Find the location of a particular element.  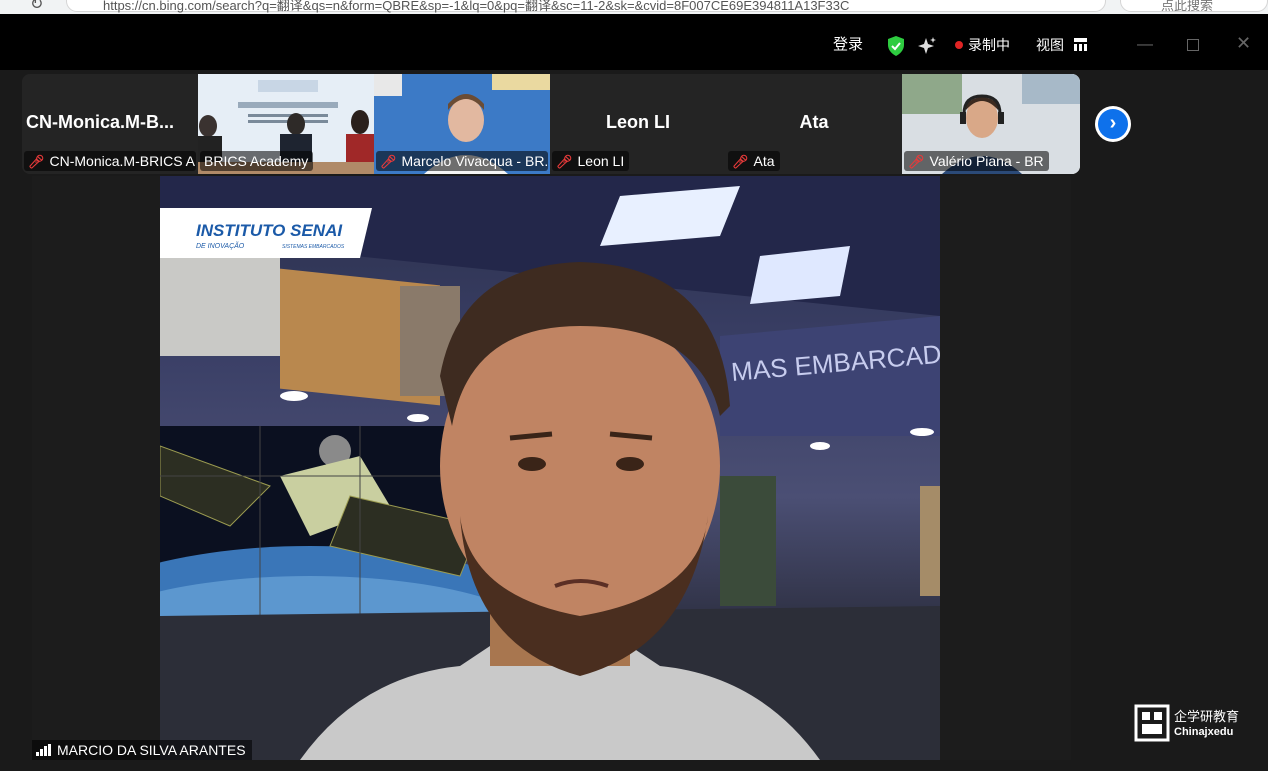

meeting-titlebar: 登录 录制中 视图 — ✕ is located at coordinates (634, 42).